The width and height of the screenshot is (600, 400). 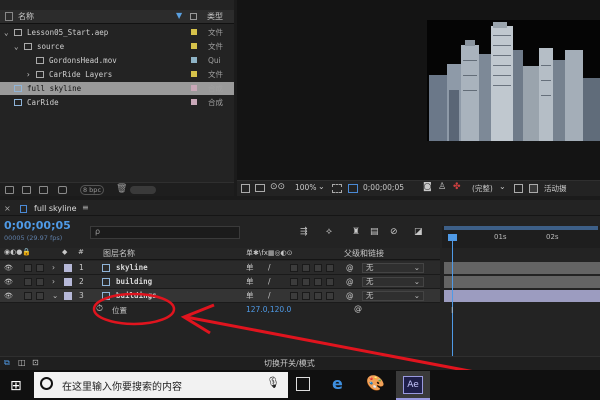 I want to click on taskbar-search-placeholder: 在这里输入你要搜索的内容, so click(x=122, y=387).